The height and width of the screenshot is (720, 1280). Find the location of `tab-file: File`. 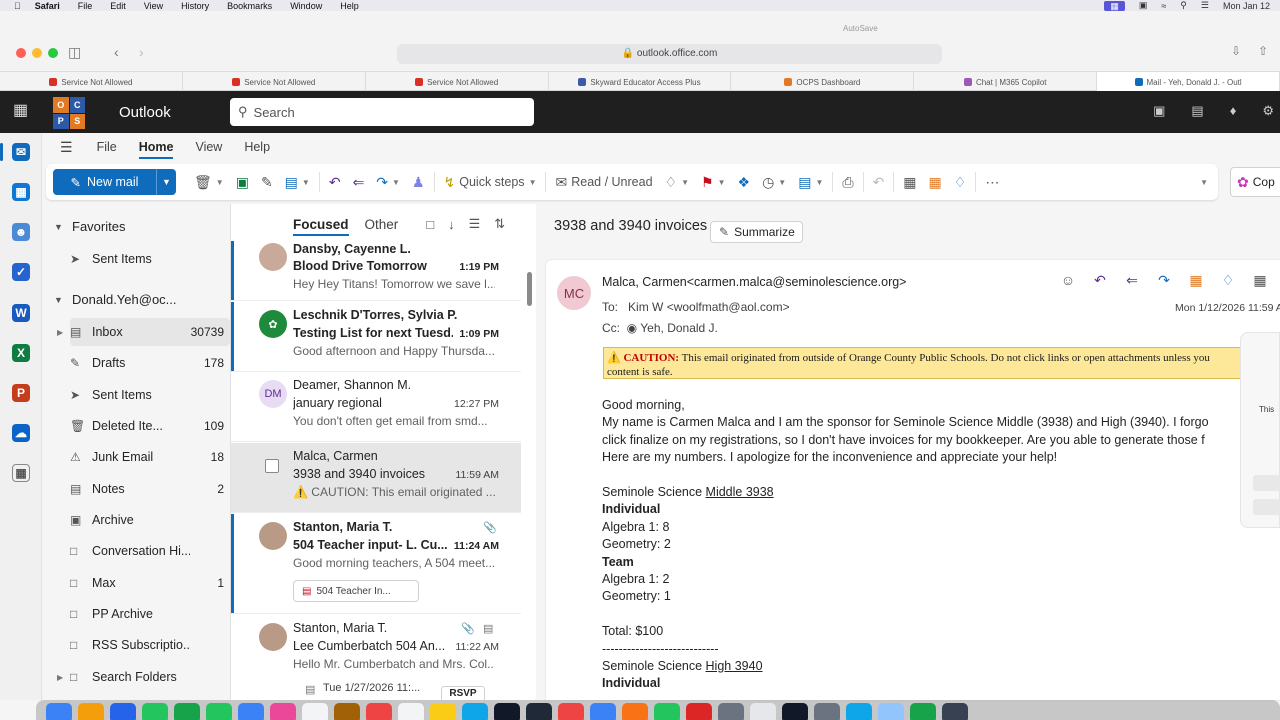

tab-file: File is located at coordinates (107, 147).